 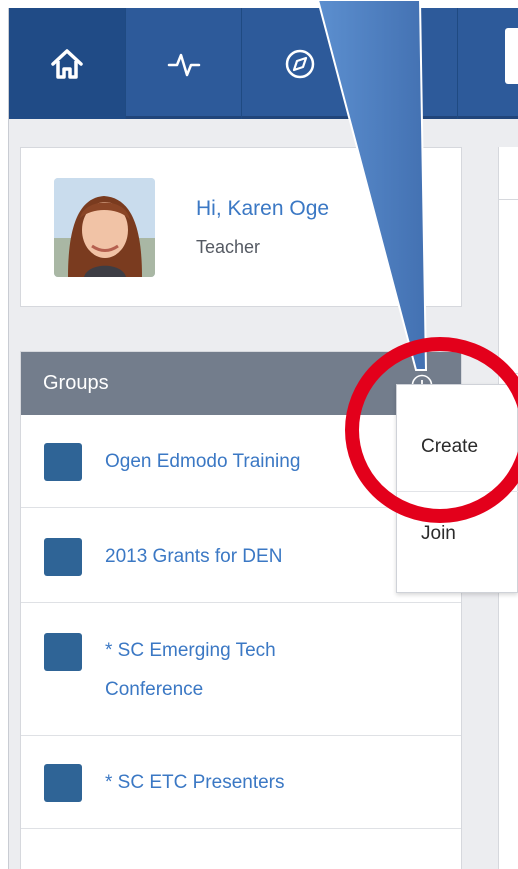 I want to click on square-icon, so click(x=408, y=64).